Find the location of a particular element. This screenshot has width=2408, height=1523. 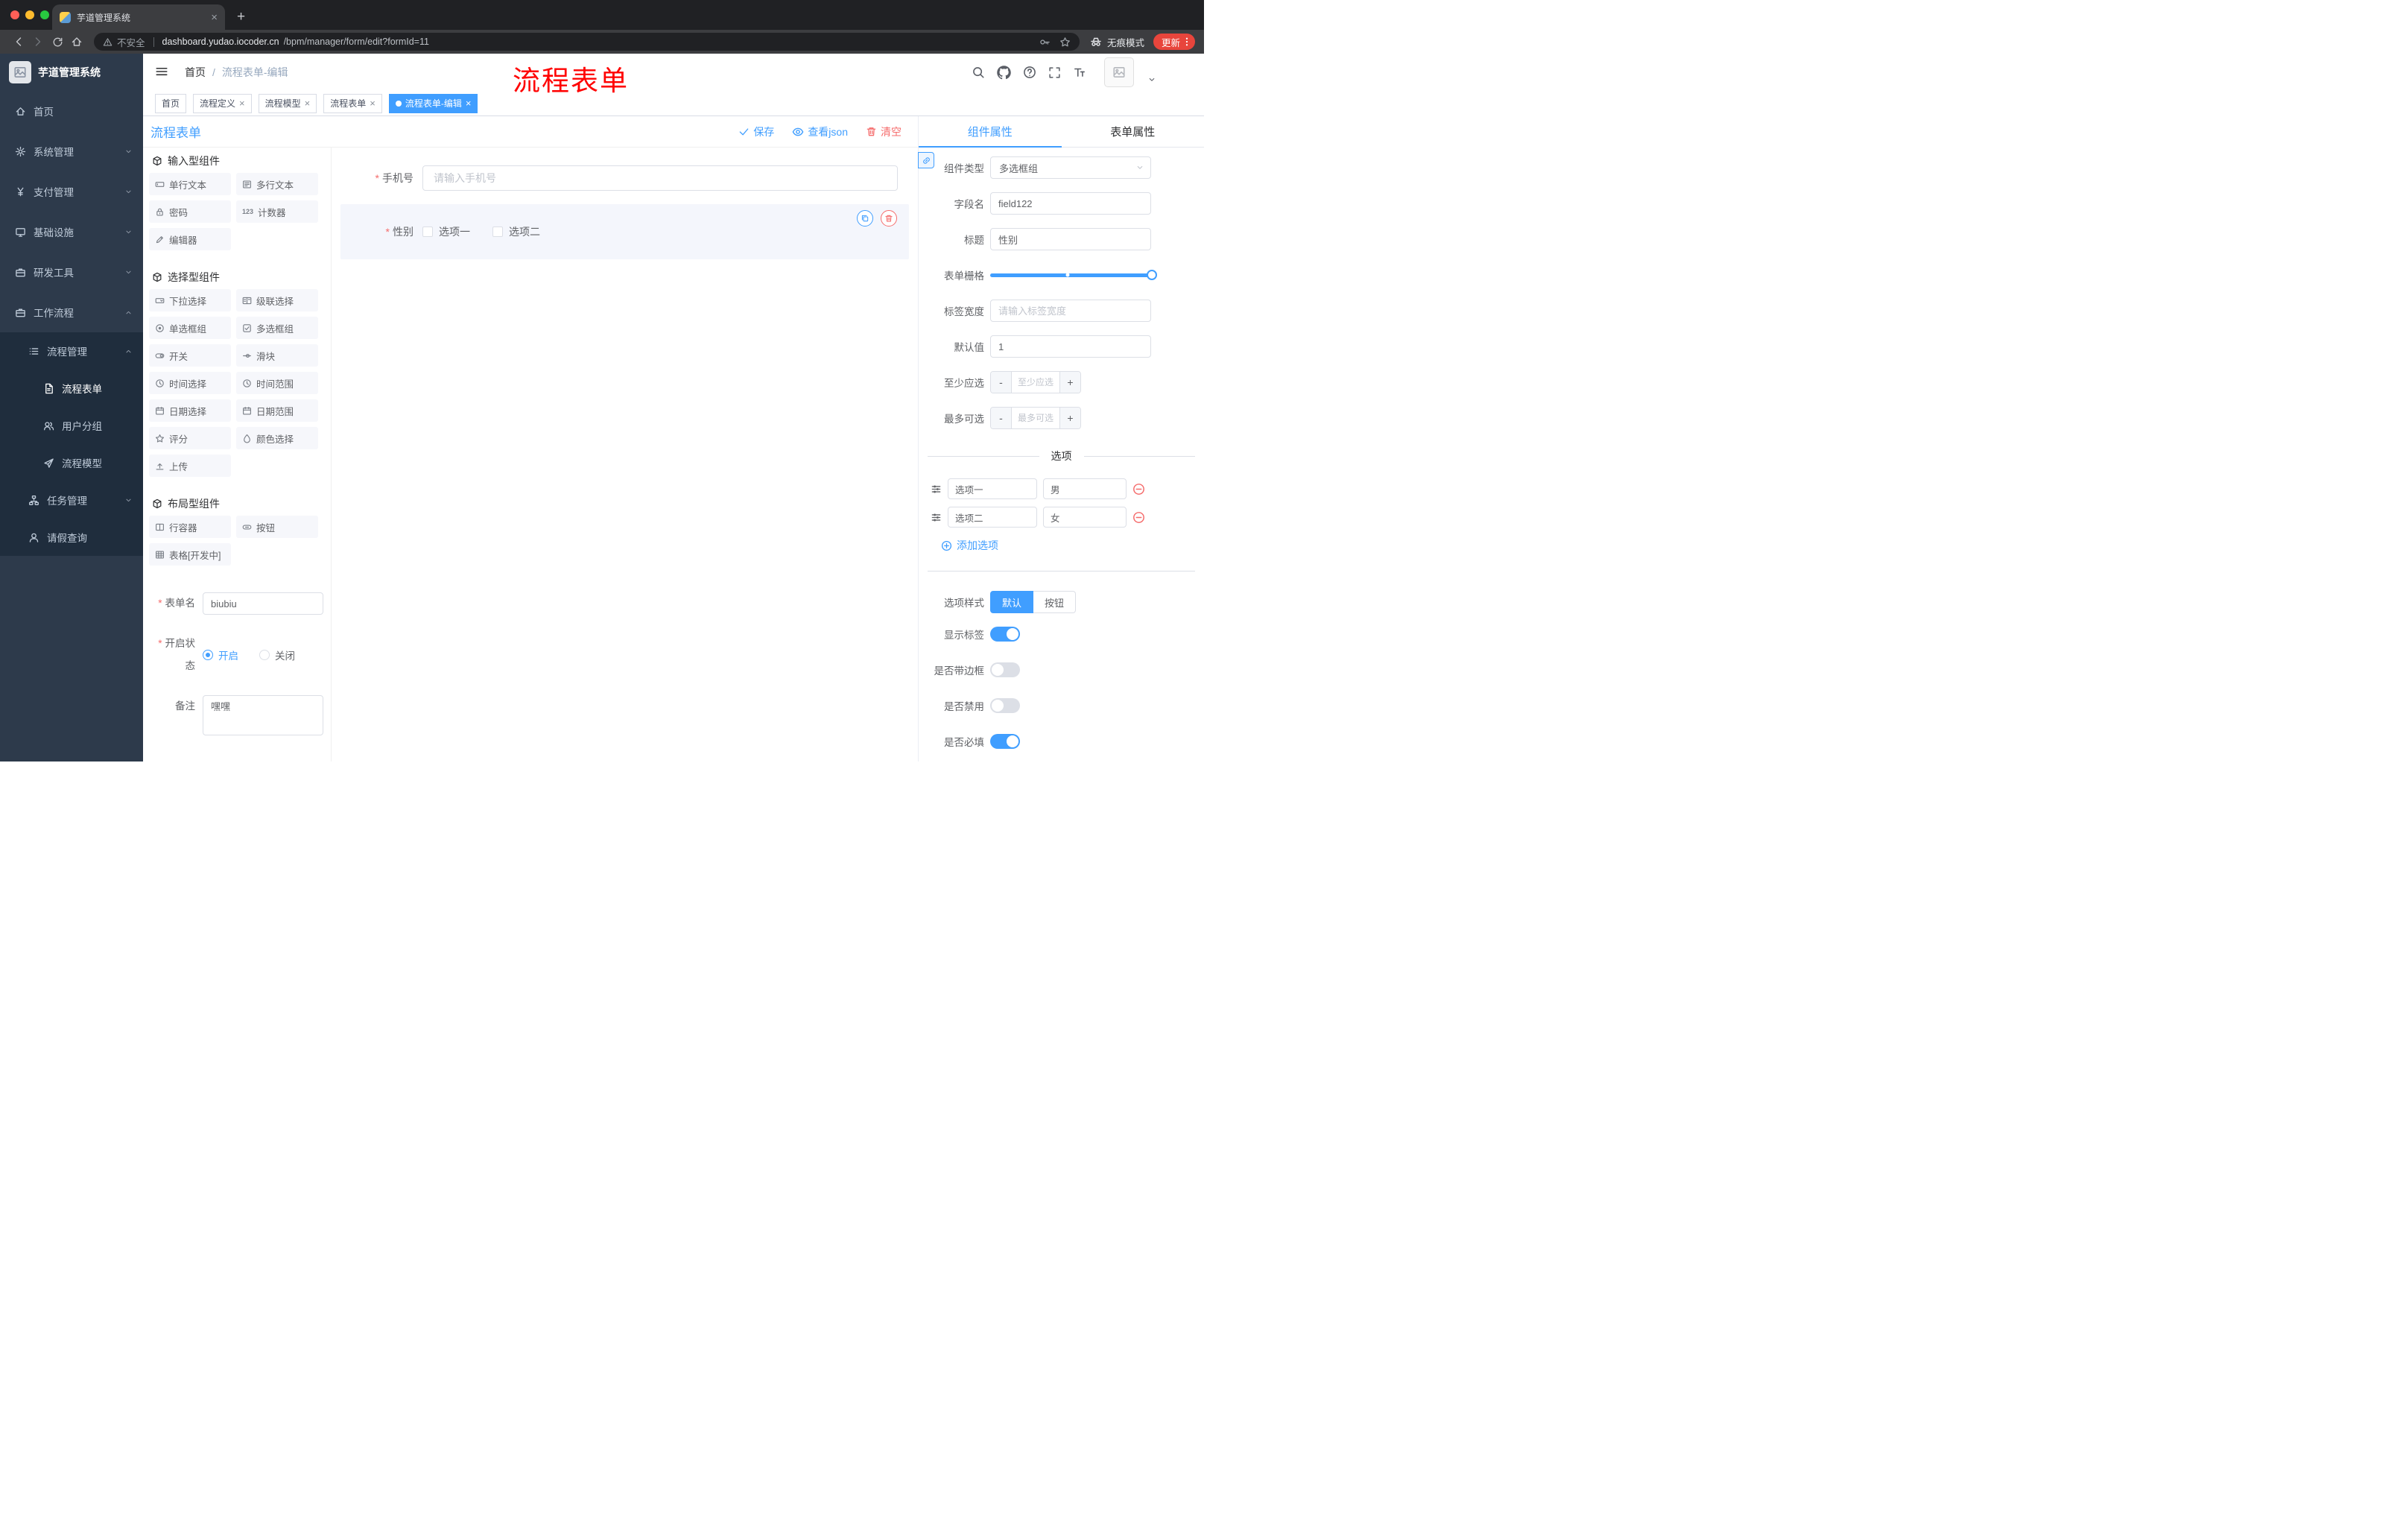

phone-input is located at coordinates (660, 178).